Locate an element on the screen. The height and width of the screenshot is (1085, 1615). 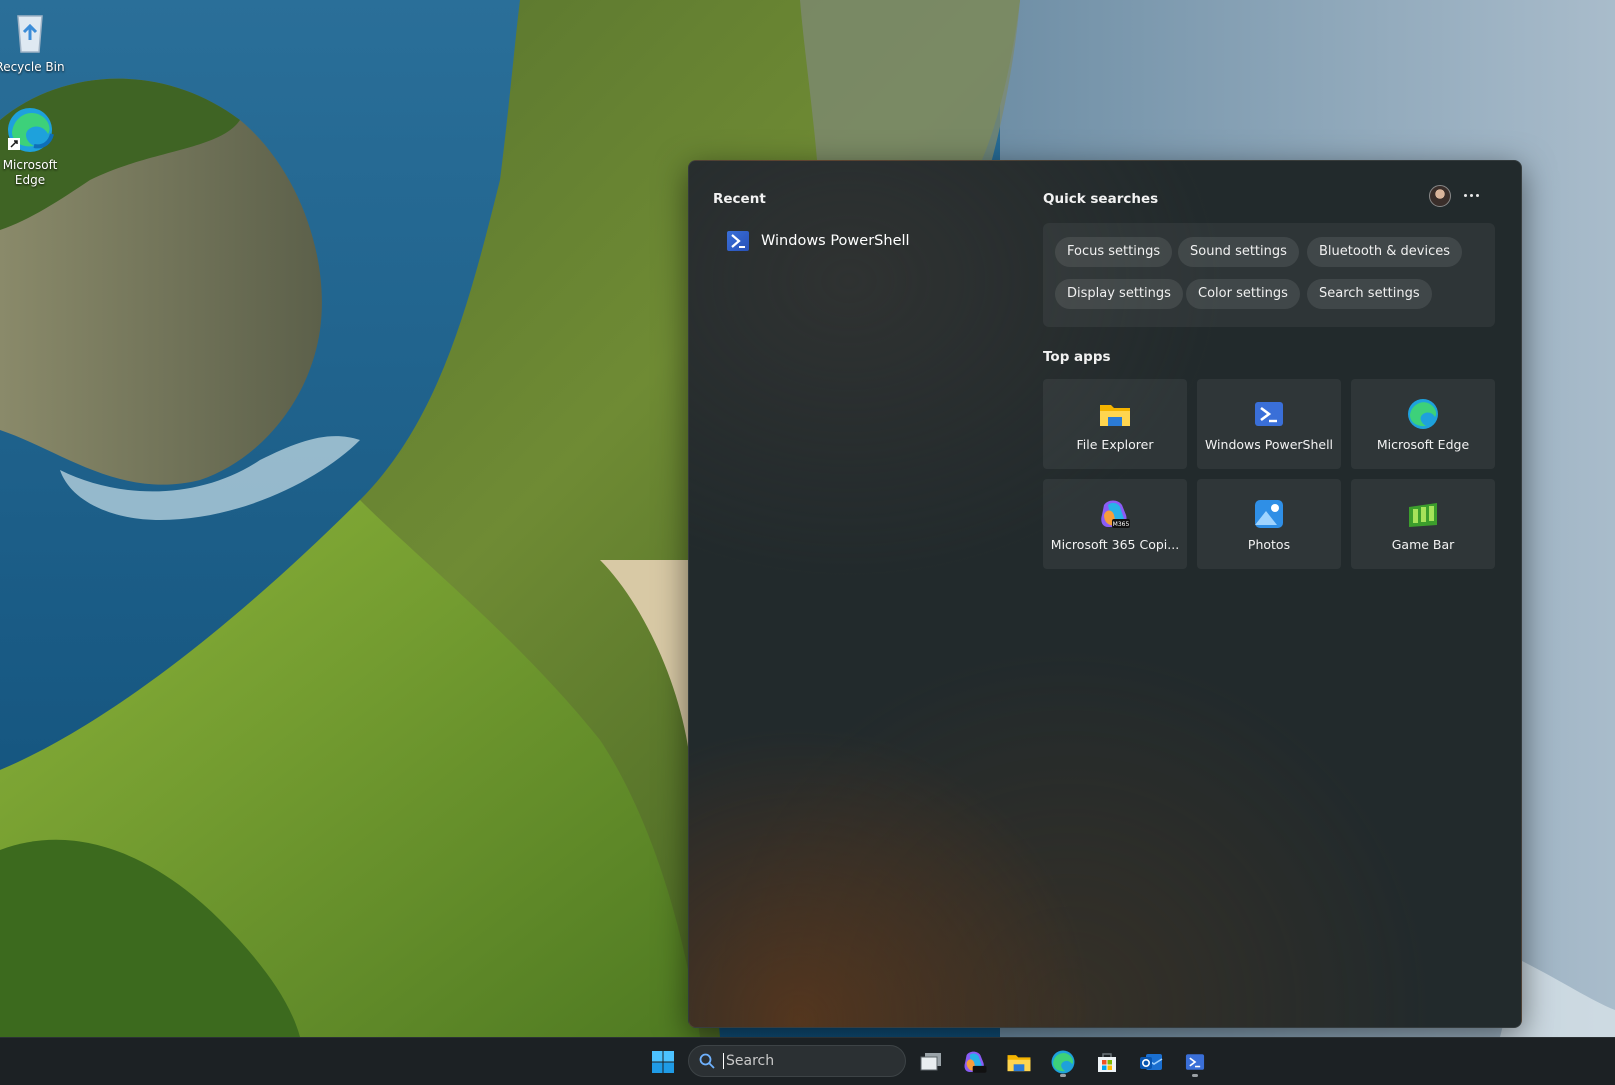
desktop-icon-recycle-bin: Recycle Bin is located at coordinates (33, 40).